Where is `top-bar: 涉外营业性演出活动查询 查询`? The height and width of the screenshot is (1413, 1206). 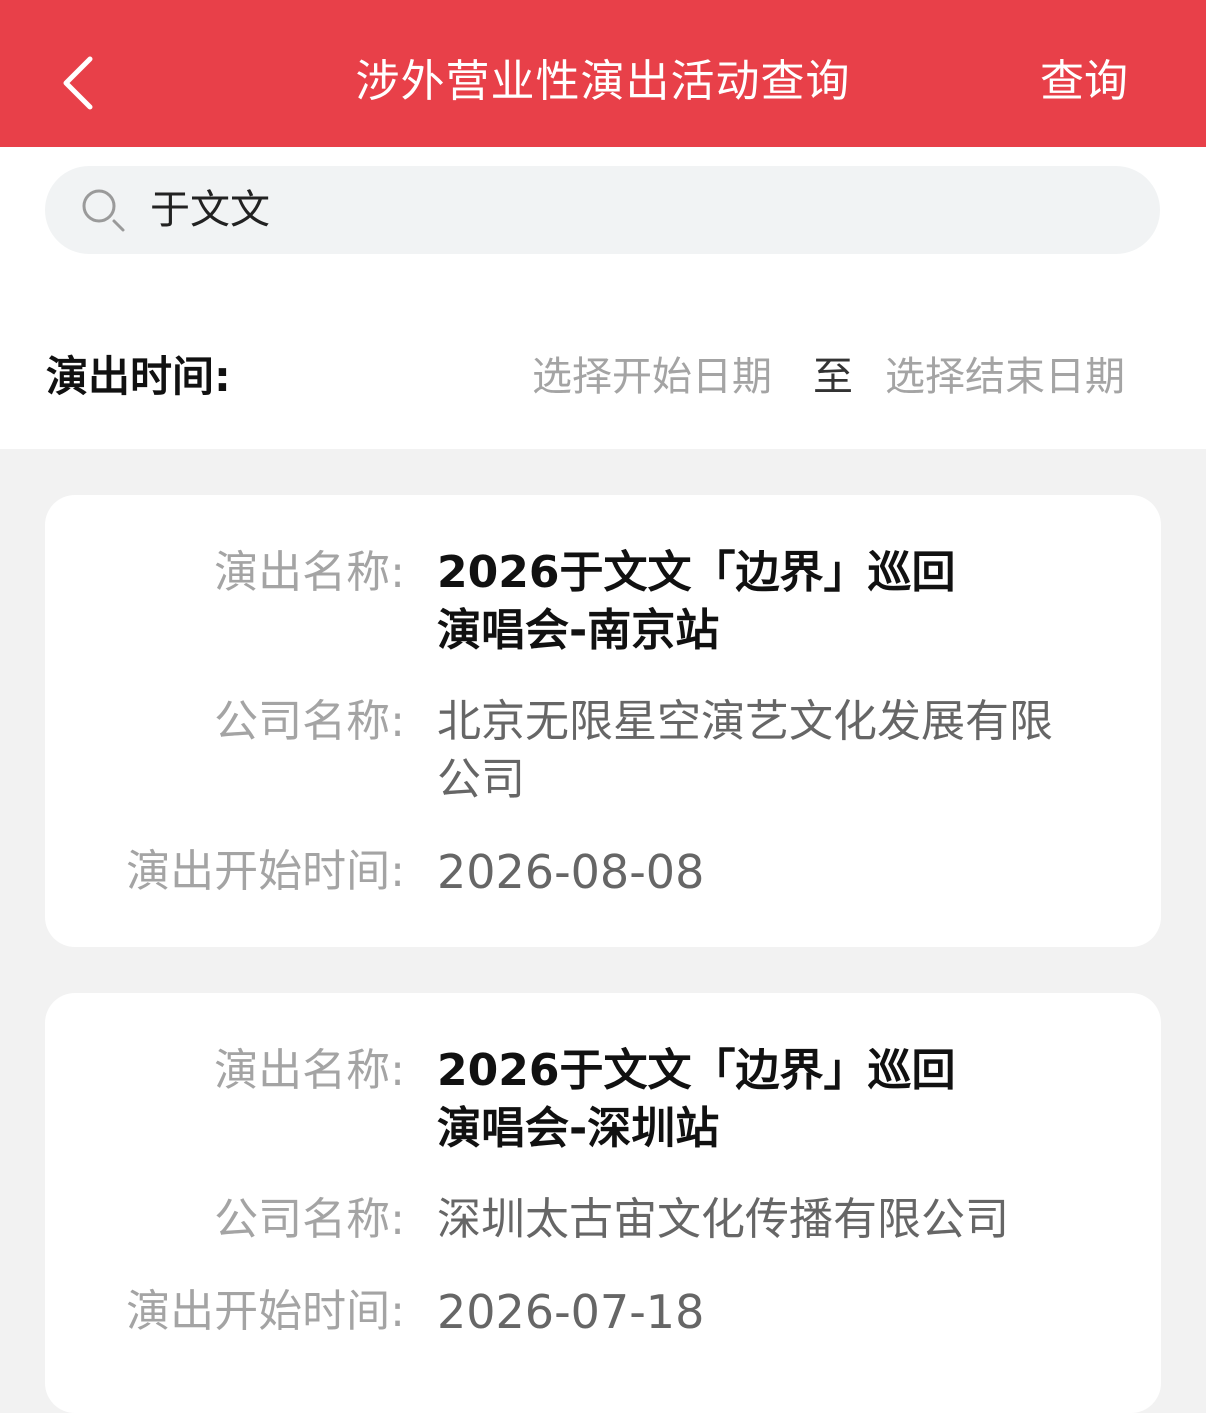
top-bar: 涉外营业性演出活动查询 查询 is located at coordinates (603, 73).